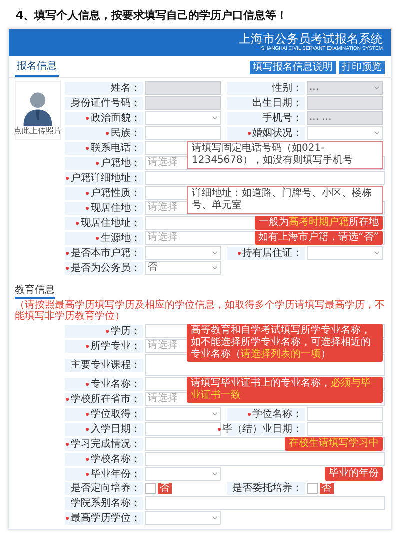 The height and width of the screenshot is (533, 400). I want to click on label-text: 是否委托培养：, so click(267, 488).